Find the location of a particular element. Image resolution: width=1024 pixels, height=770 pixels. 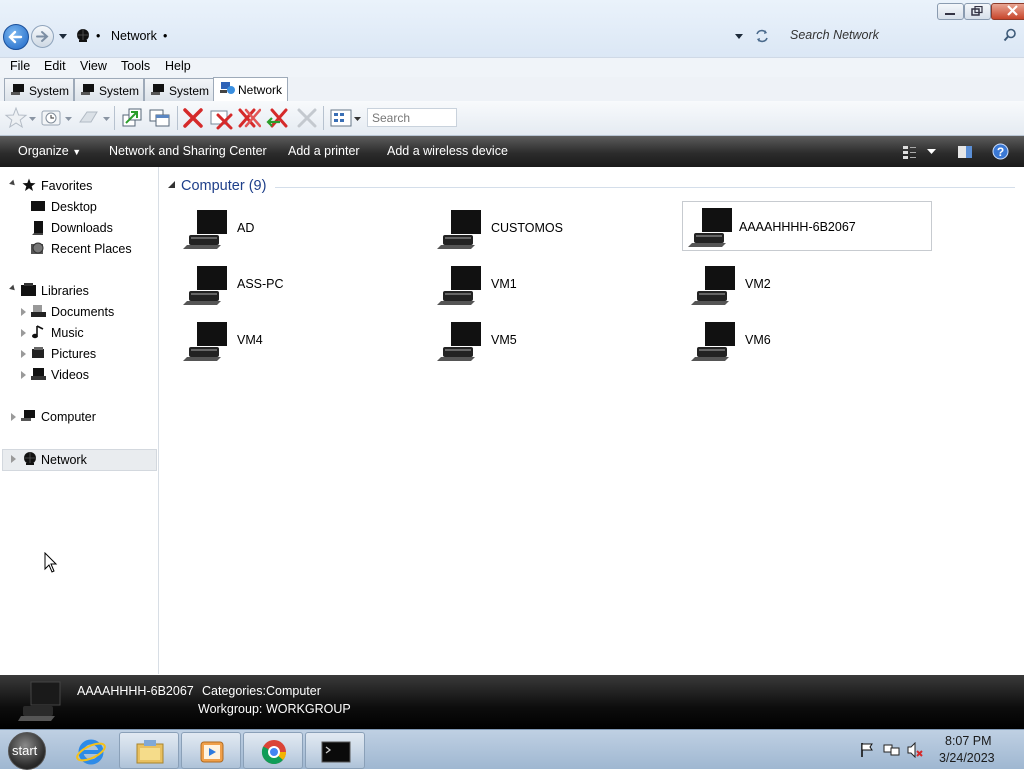

minimize-button is located at coordinates (950, 11).